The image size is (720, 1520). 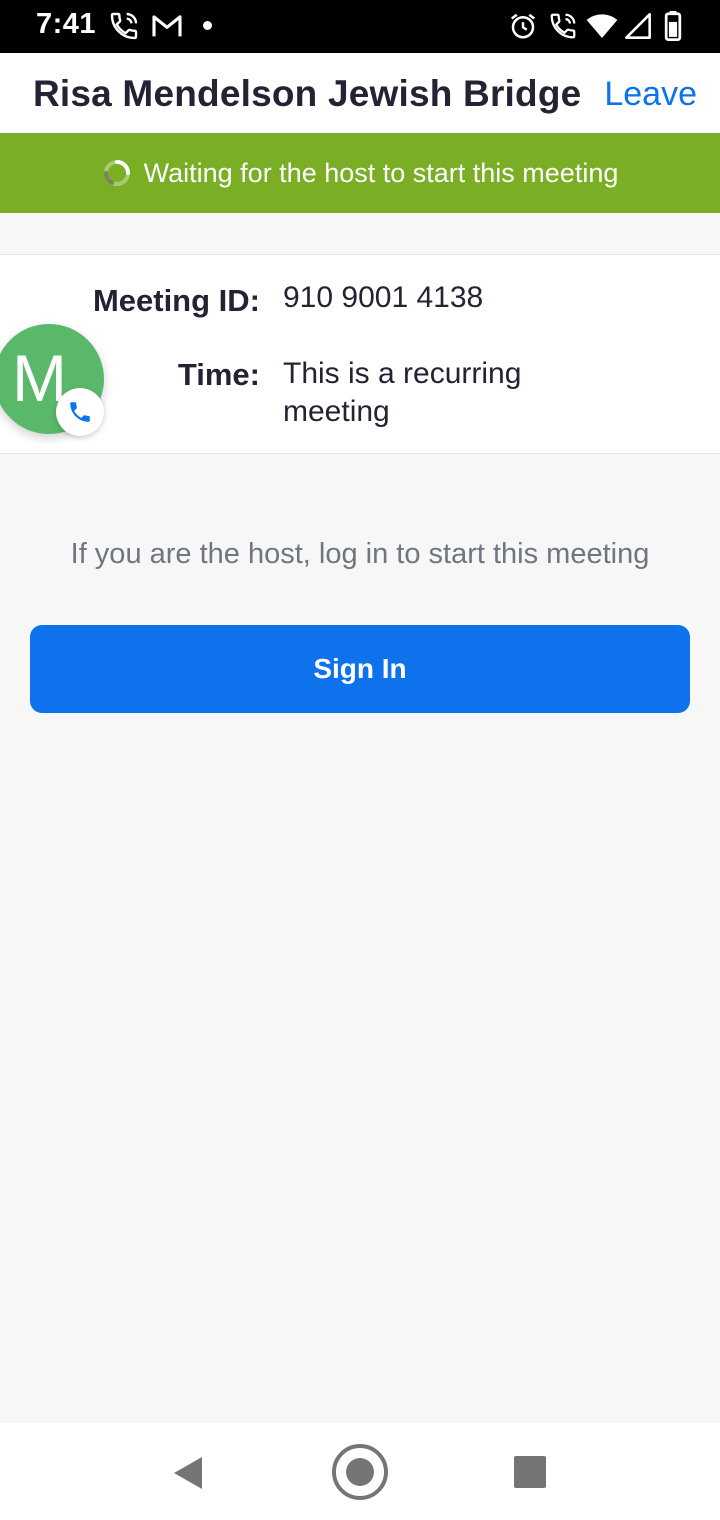 I want to click on meeting-title: Risa Mendelson Jewish Bridge, so click(x=307, y=93).